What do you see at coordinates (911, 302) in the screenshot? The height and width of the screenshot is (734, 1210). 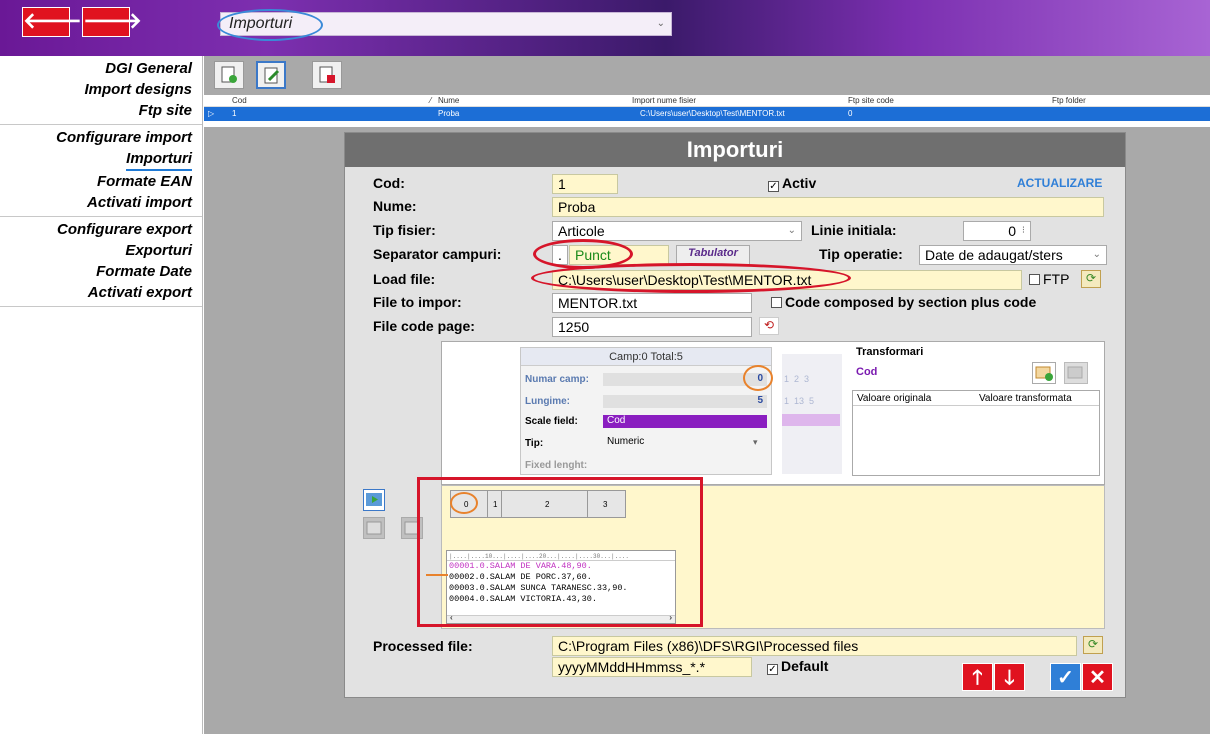 I see `code-composed-label: Code composed by section plus code` at bounding box center [911, 302].